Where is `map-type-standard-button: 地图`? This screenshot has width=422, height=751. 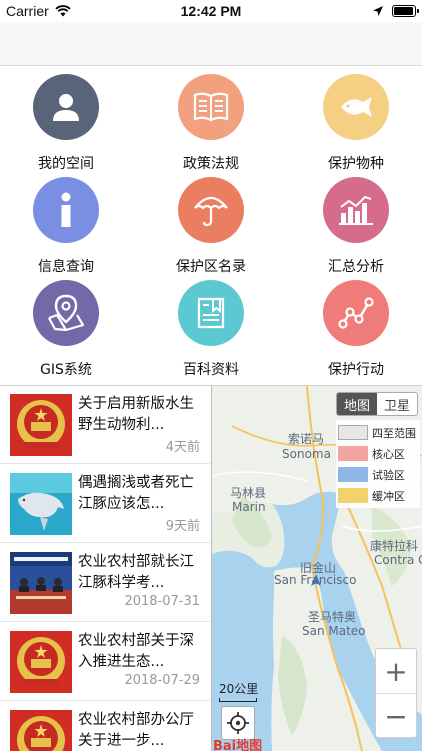 map-type-standard-button: 地图 is located at coordinates (357, 404).